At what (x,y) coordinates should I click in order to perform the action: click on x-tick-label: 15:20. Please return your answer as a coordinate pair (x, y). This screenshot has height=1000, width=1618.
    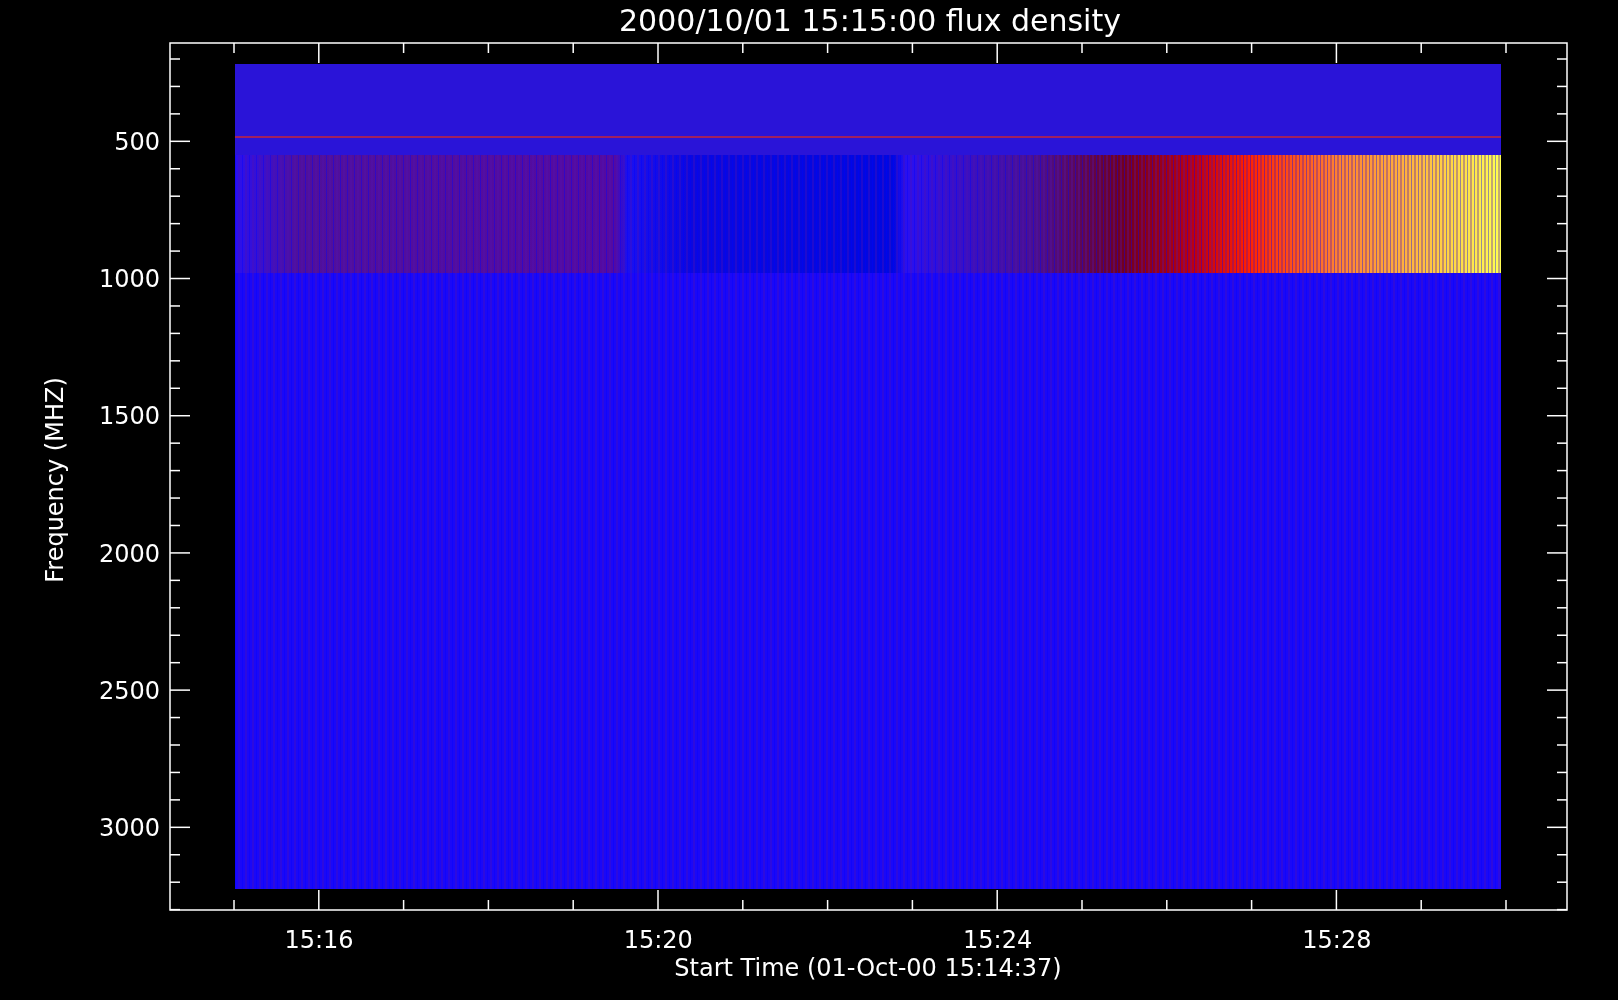
    Looking at the image, I should click on (658, 940).